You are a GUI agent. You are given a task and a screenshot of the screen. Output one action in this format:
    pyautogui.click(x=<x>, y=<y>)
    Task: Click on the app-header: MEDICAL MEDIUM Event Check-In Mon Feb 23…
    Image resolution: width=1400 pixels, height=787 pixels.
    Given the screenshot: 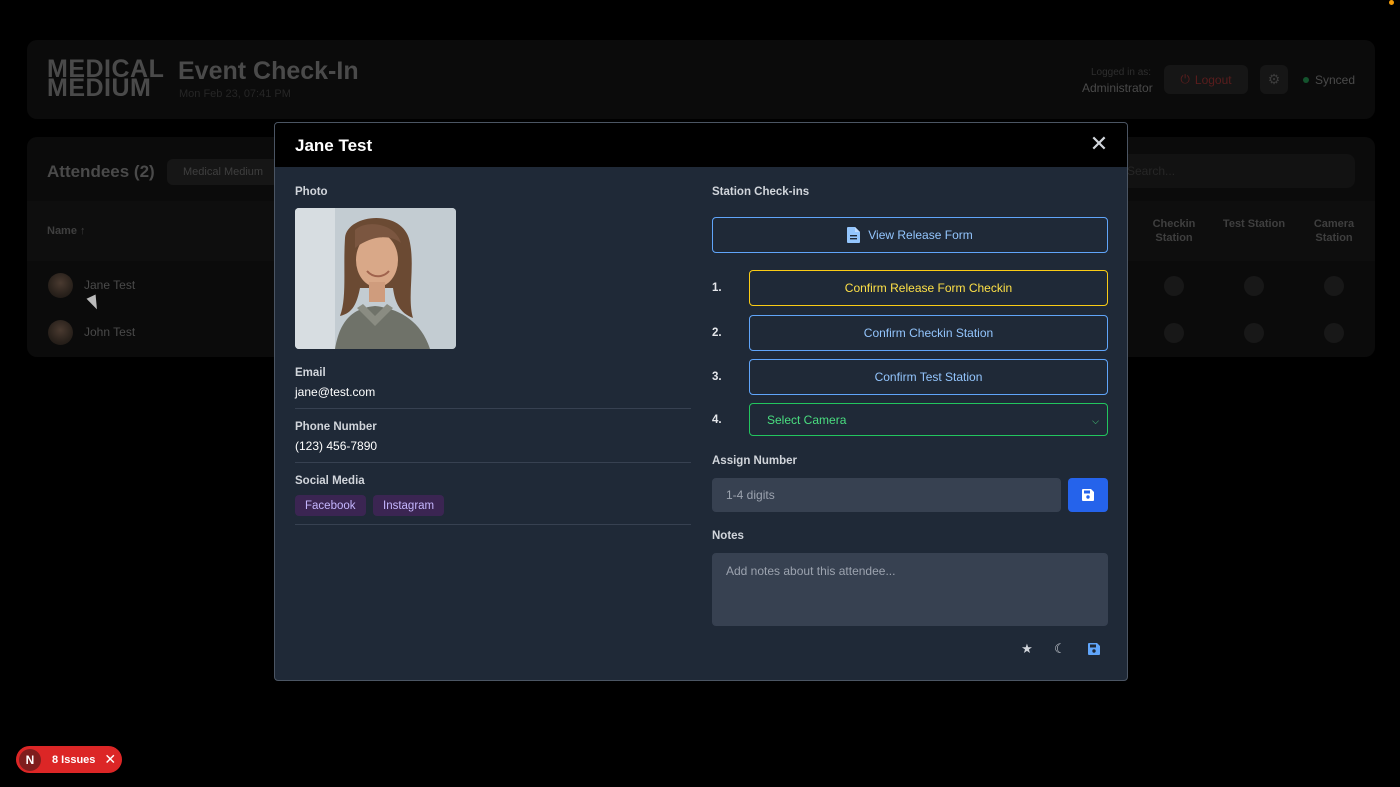 What is the action you would take?
    pyautogui.click(x=701, y=79)
    